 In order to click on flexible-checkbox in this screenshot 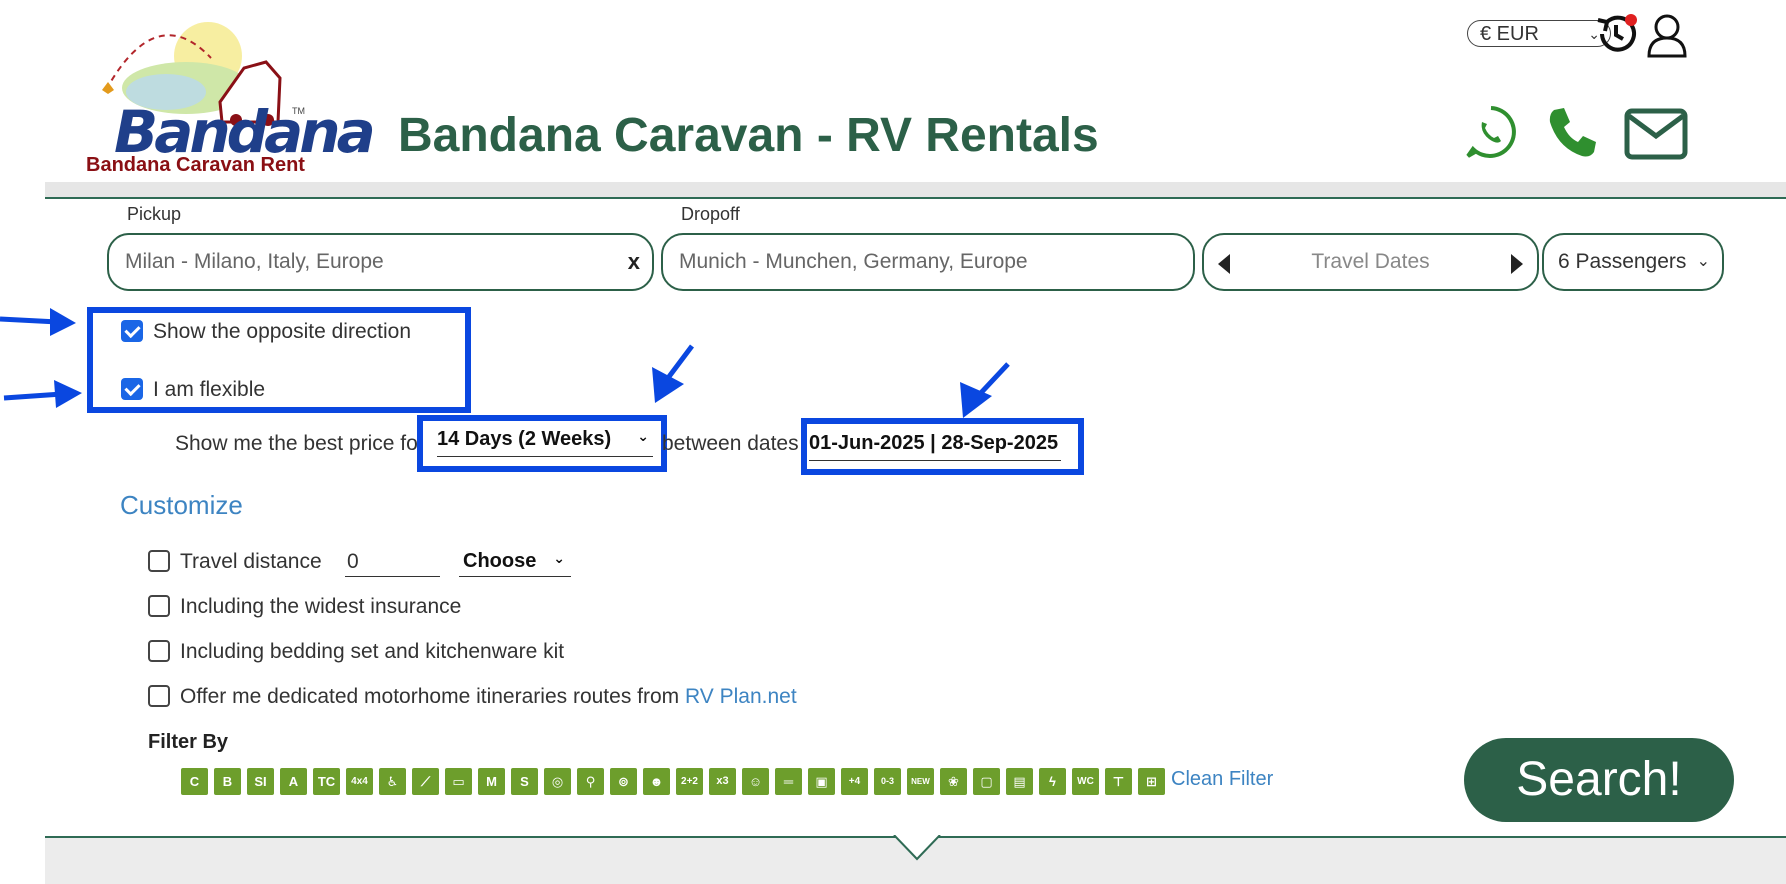, I will do `click(132, 389)`.